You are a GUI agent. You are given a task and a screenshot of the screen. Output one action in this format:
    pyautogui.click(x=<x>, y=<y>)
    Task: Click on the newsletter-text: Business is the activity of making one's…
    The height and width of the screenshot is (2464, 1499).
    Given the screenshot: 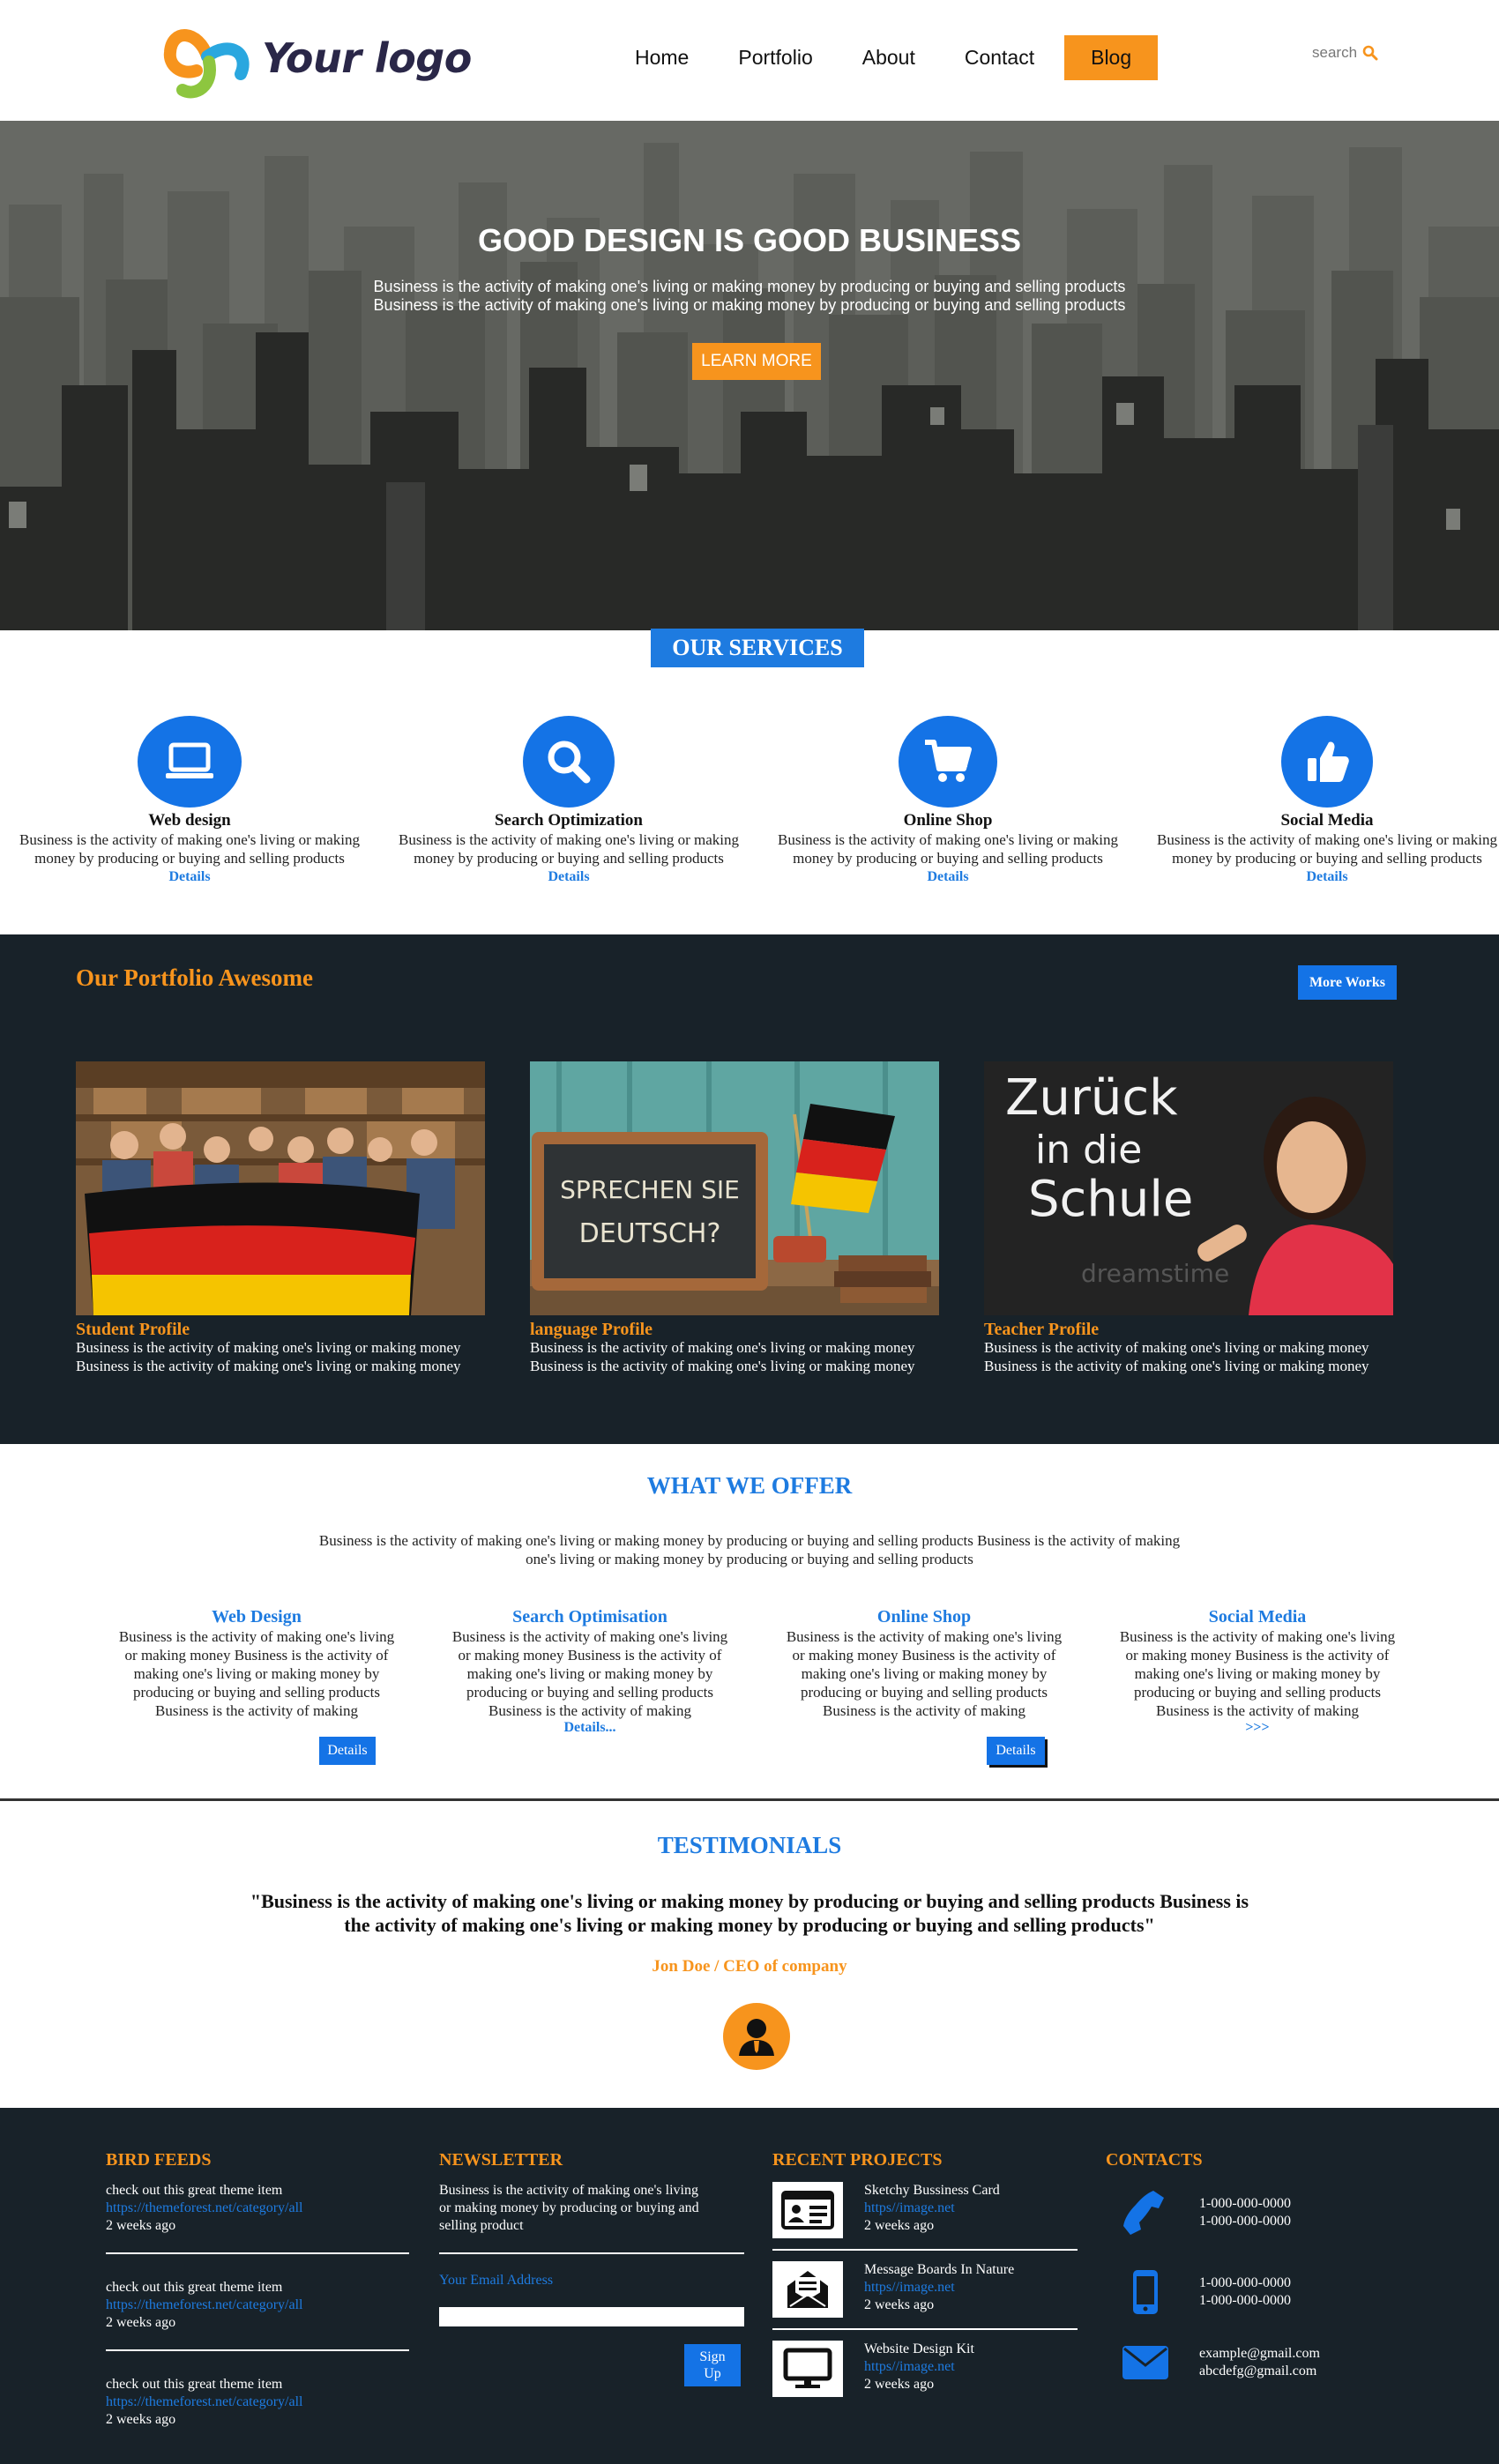 What is the action you would take?
    pyautogui.click(x=591, y=2208)
    